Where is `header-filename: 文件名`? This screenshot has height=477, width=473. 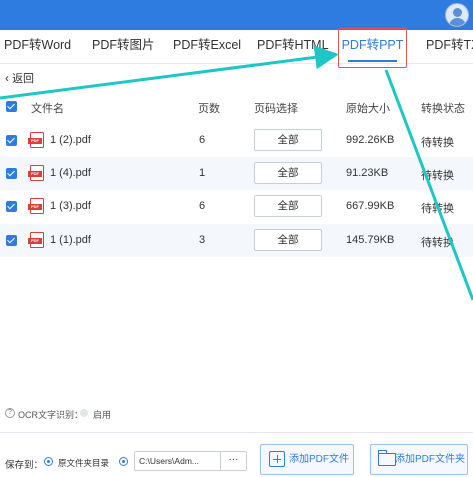 header-filename: 文件名 is located at coordinates (47, 109).